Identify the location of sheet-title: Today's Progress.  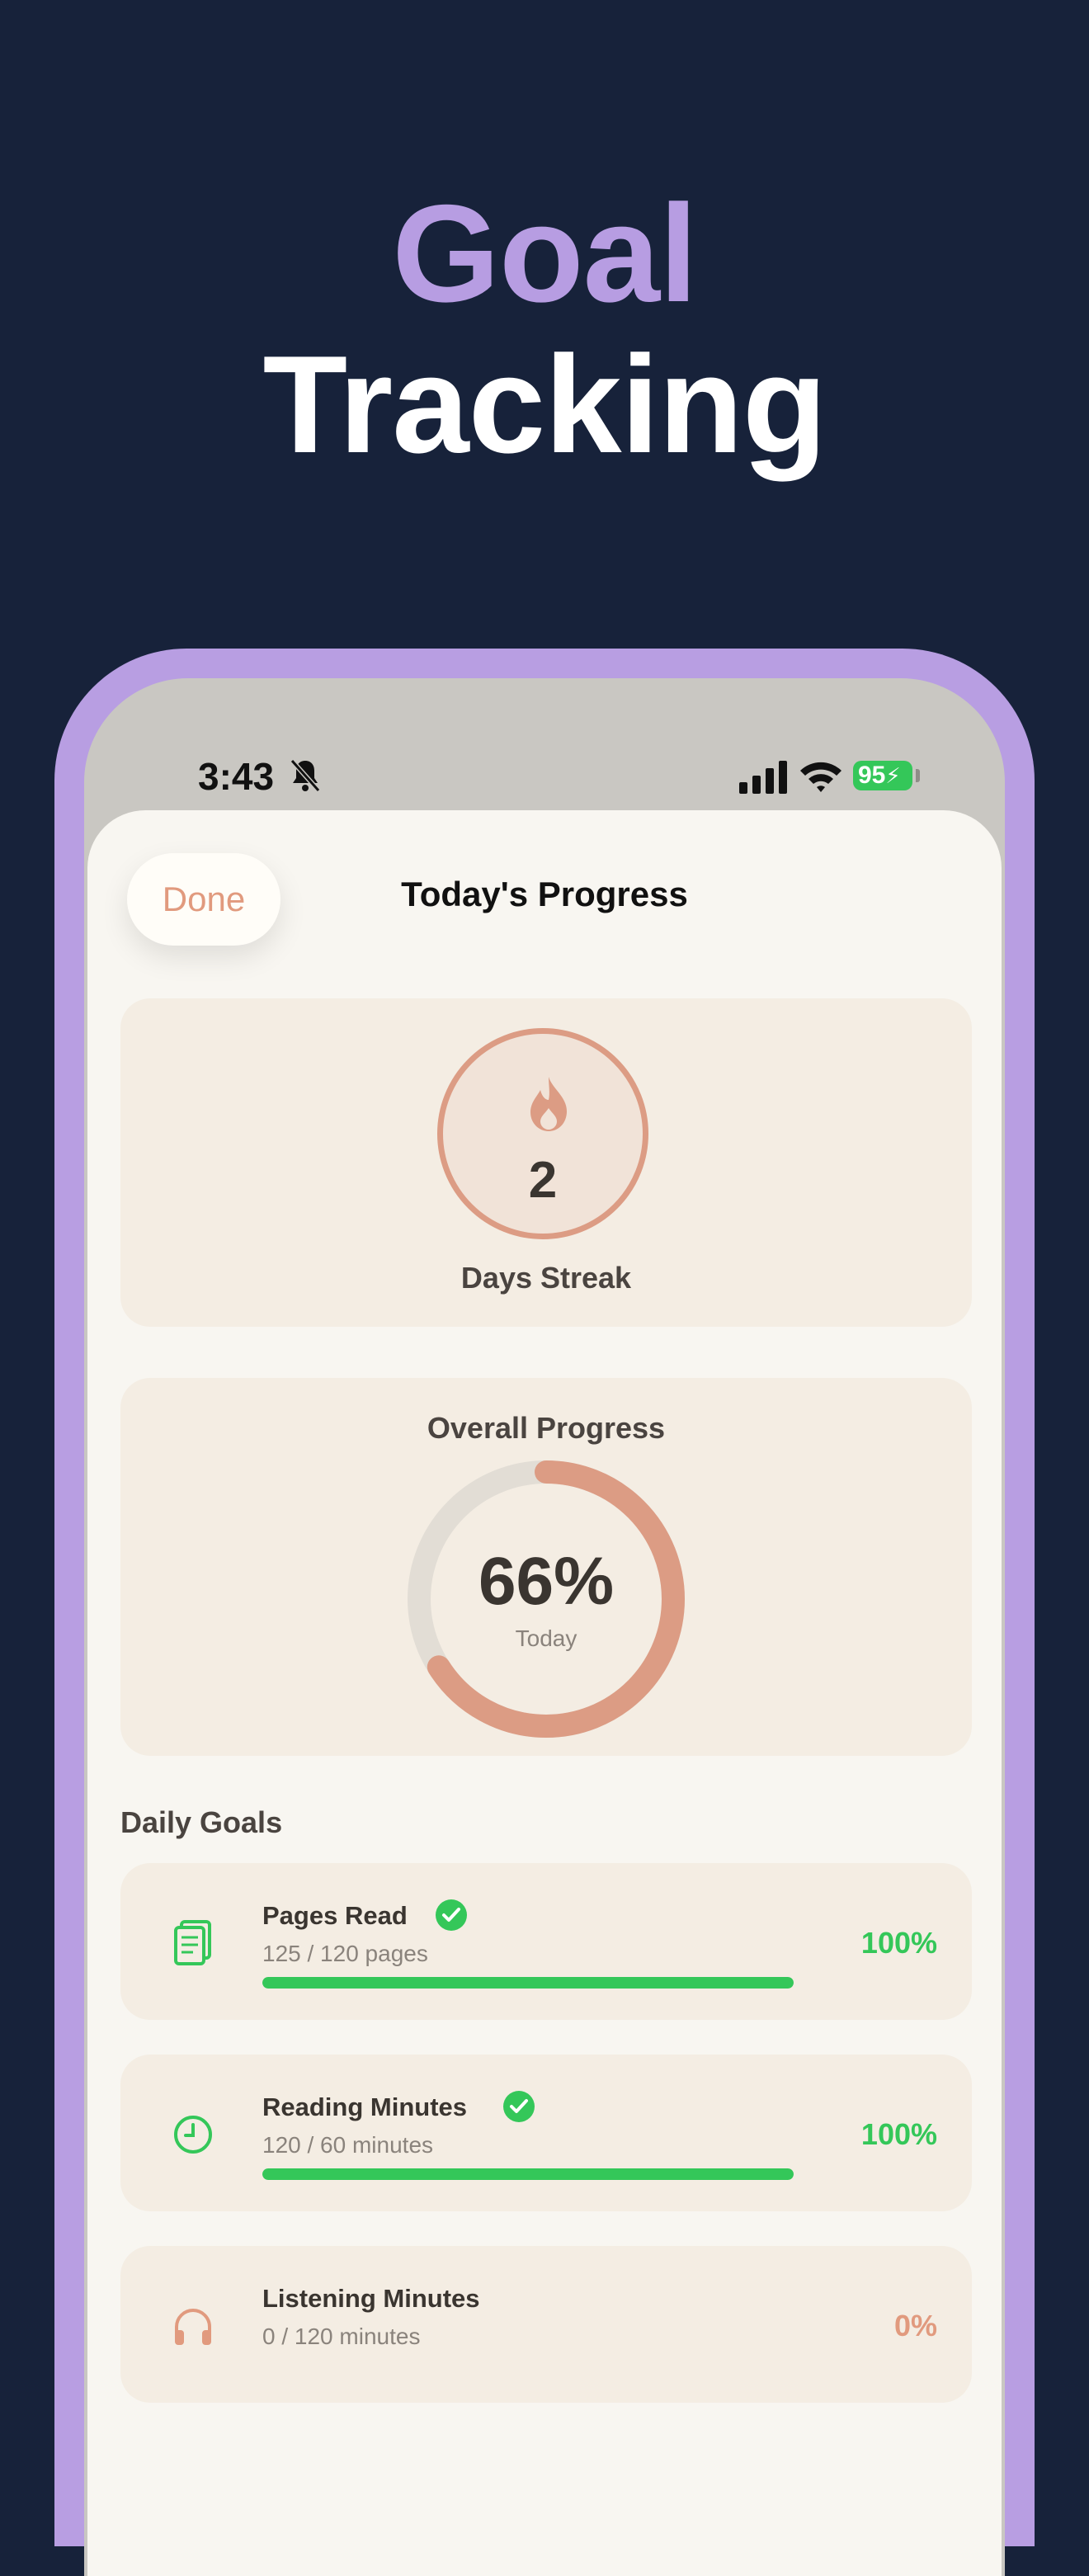
(544, 894).